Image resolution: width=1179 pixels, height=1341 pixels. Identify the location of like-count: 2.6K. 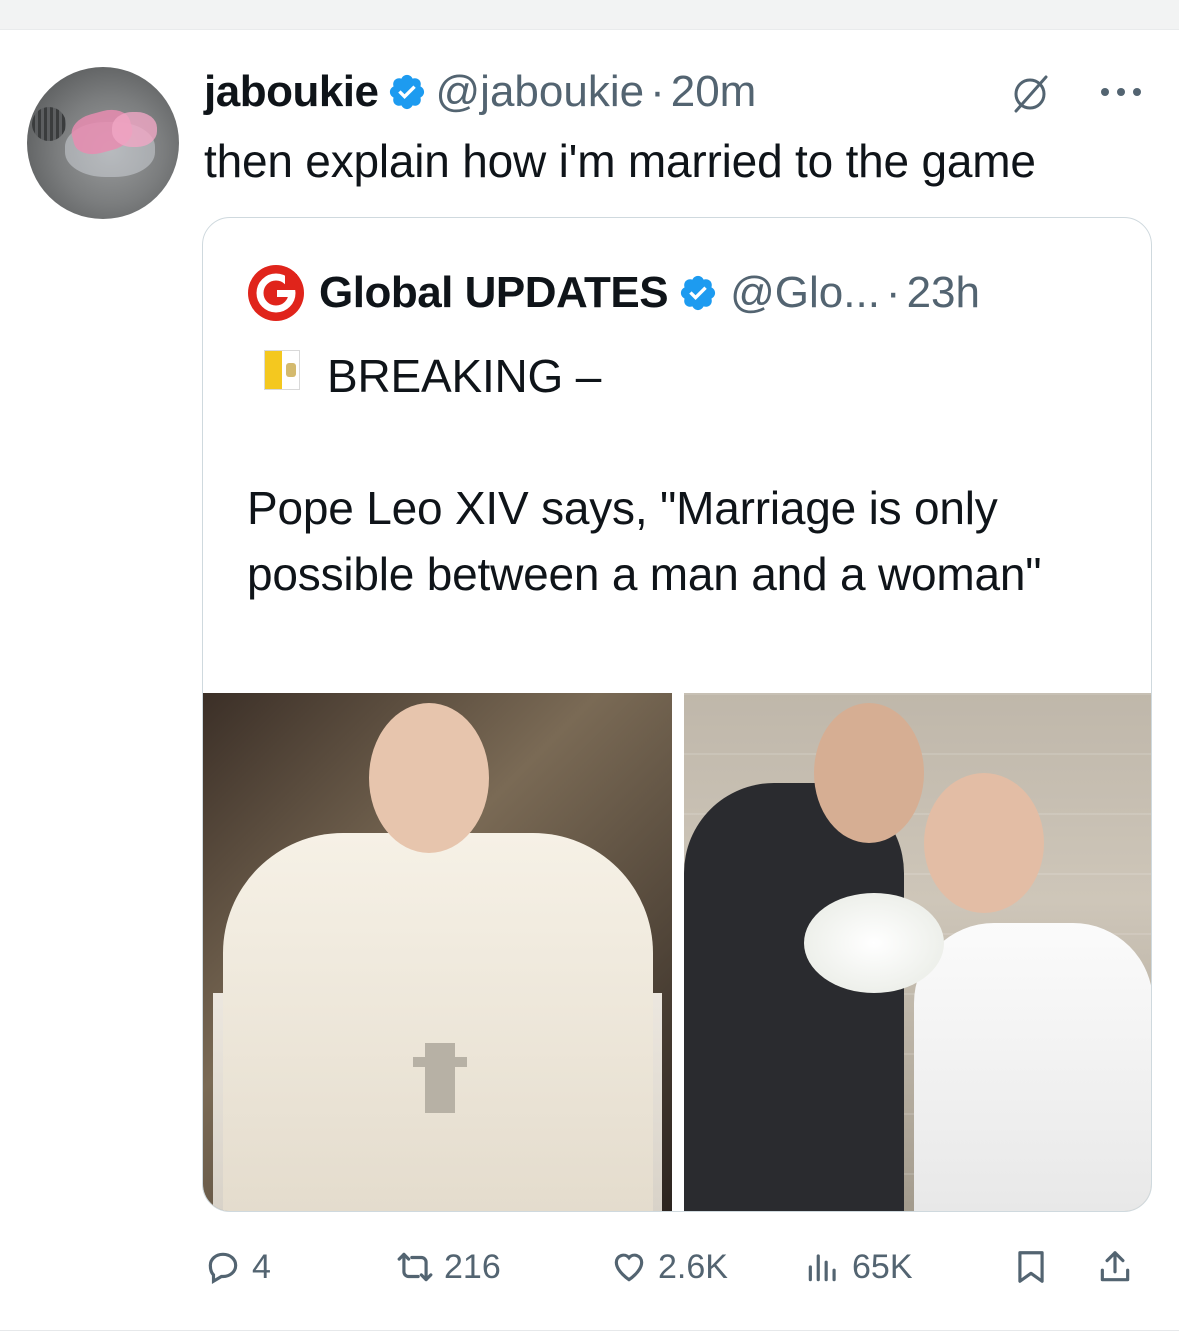
(693, 1266).